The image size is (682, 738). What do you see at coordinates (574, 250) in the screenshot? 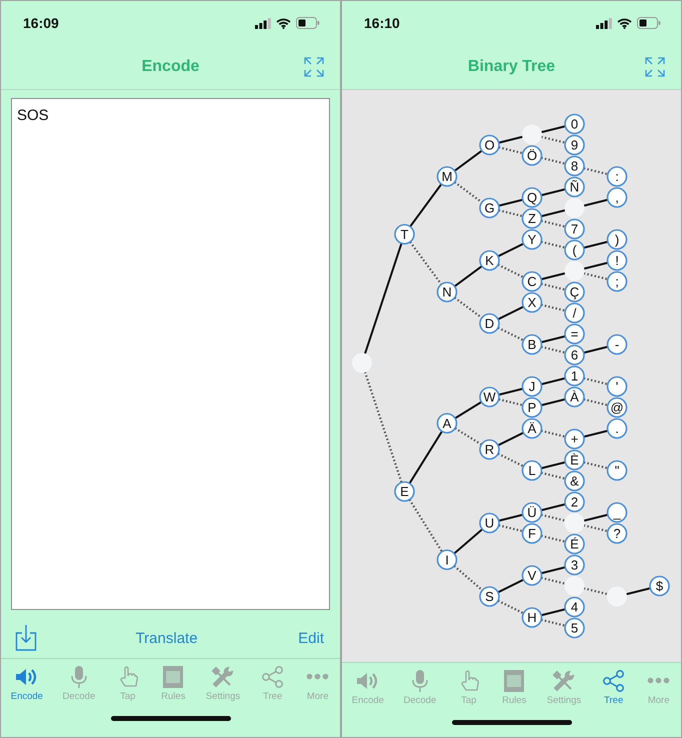
I see `morse-node: (` at bounding box center [574, 250].